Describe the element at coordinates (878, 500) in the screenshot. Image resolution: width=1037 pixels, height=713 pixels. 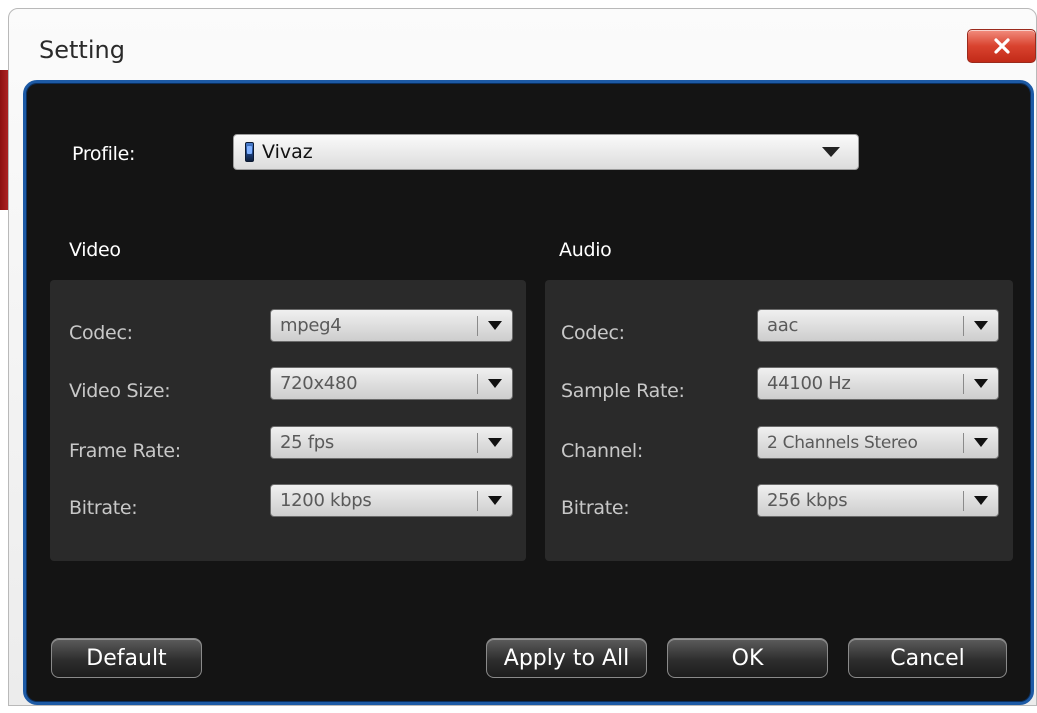
I see `audio-bitrate-select: 256 kbps` at that location.